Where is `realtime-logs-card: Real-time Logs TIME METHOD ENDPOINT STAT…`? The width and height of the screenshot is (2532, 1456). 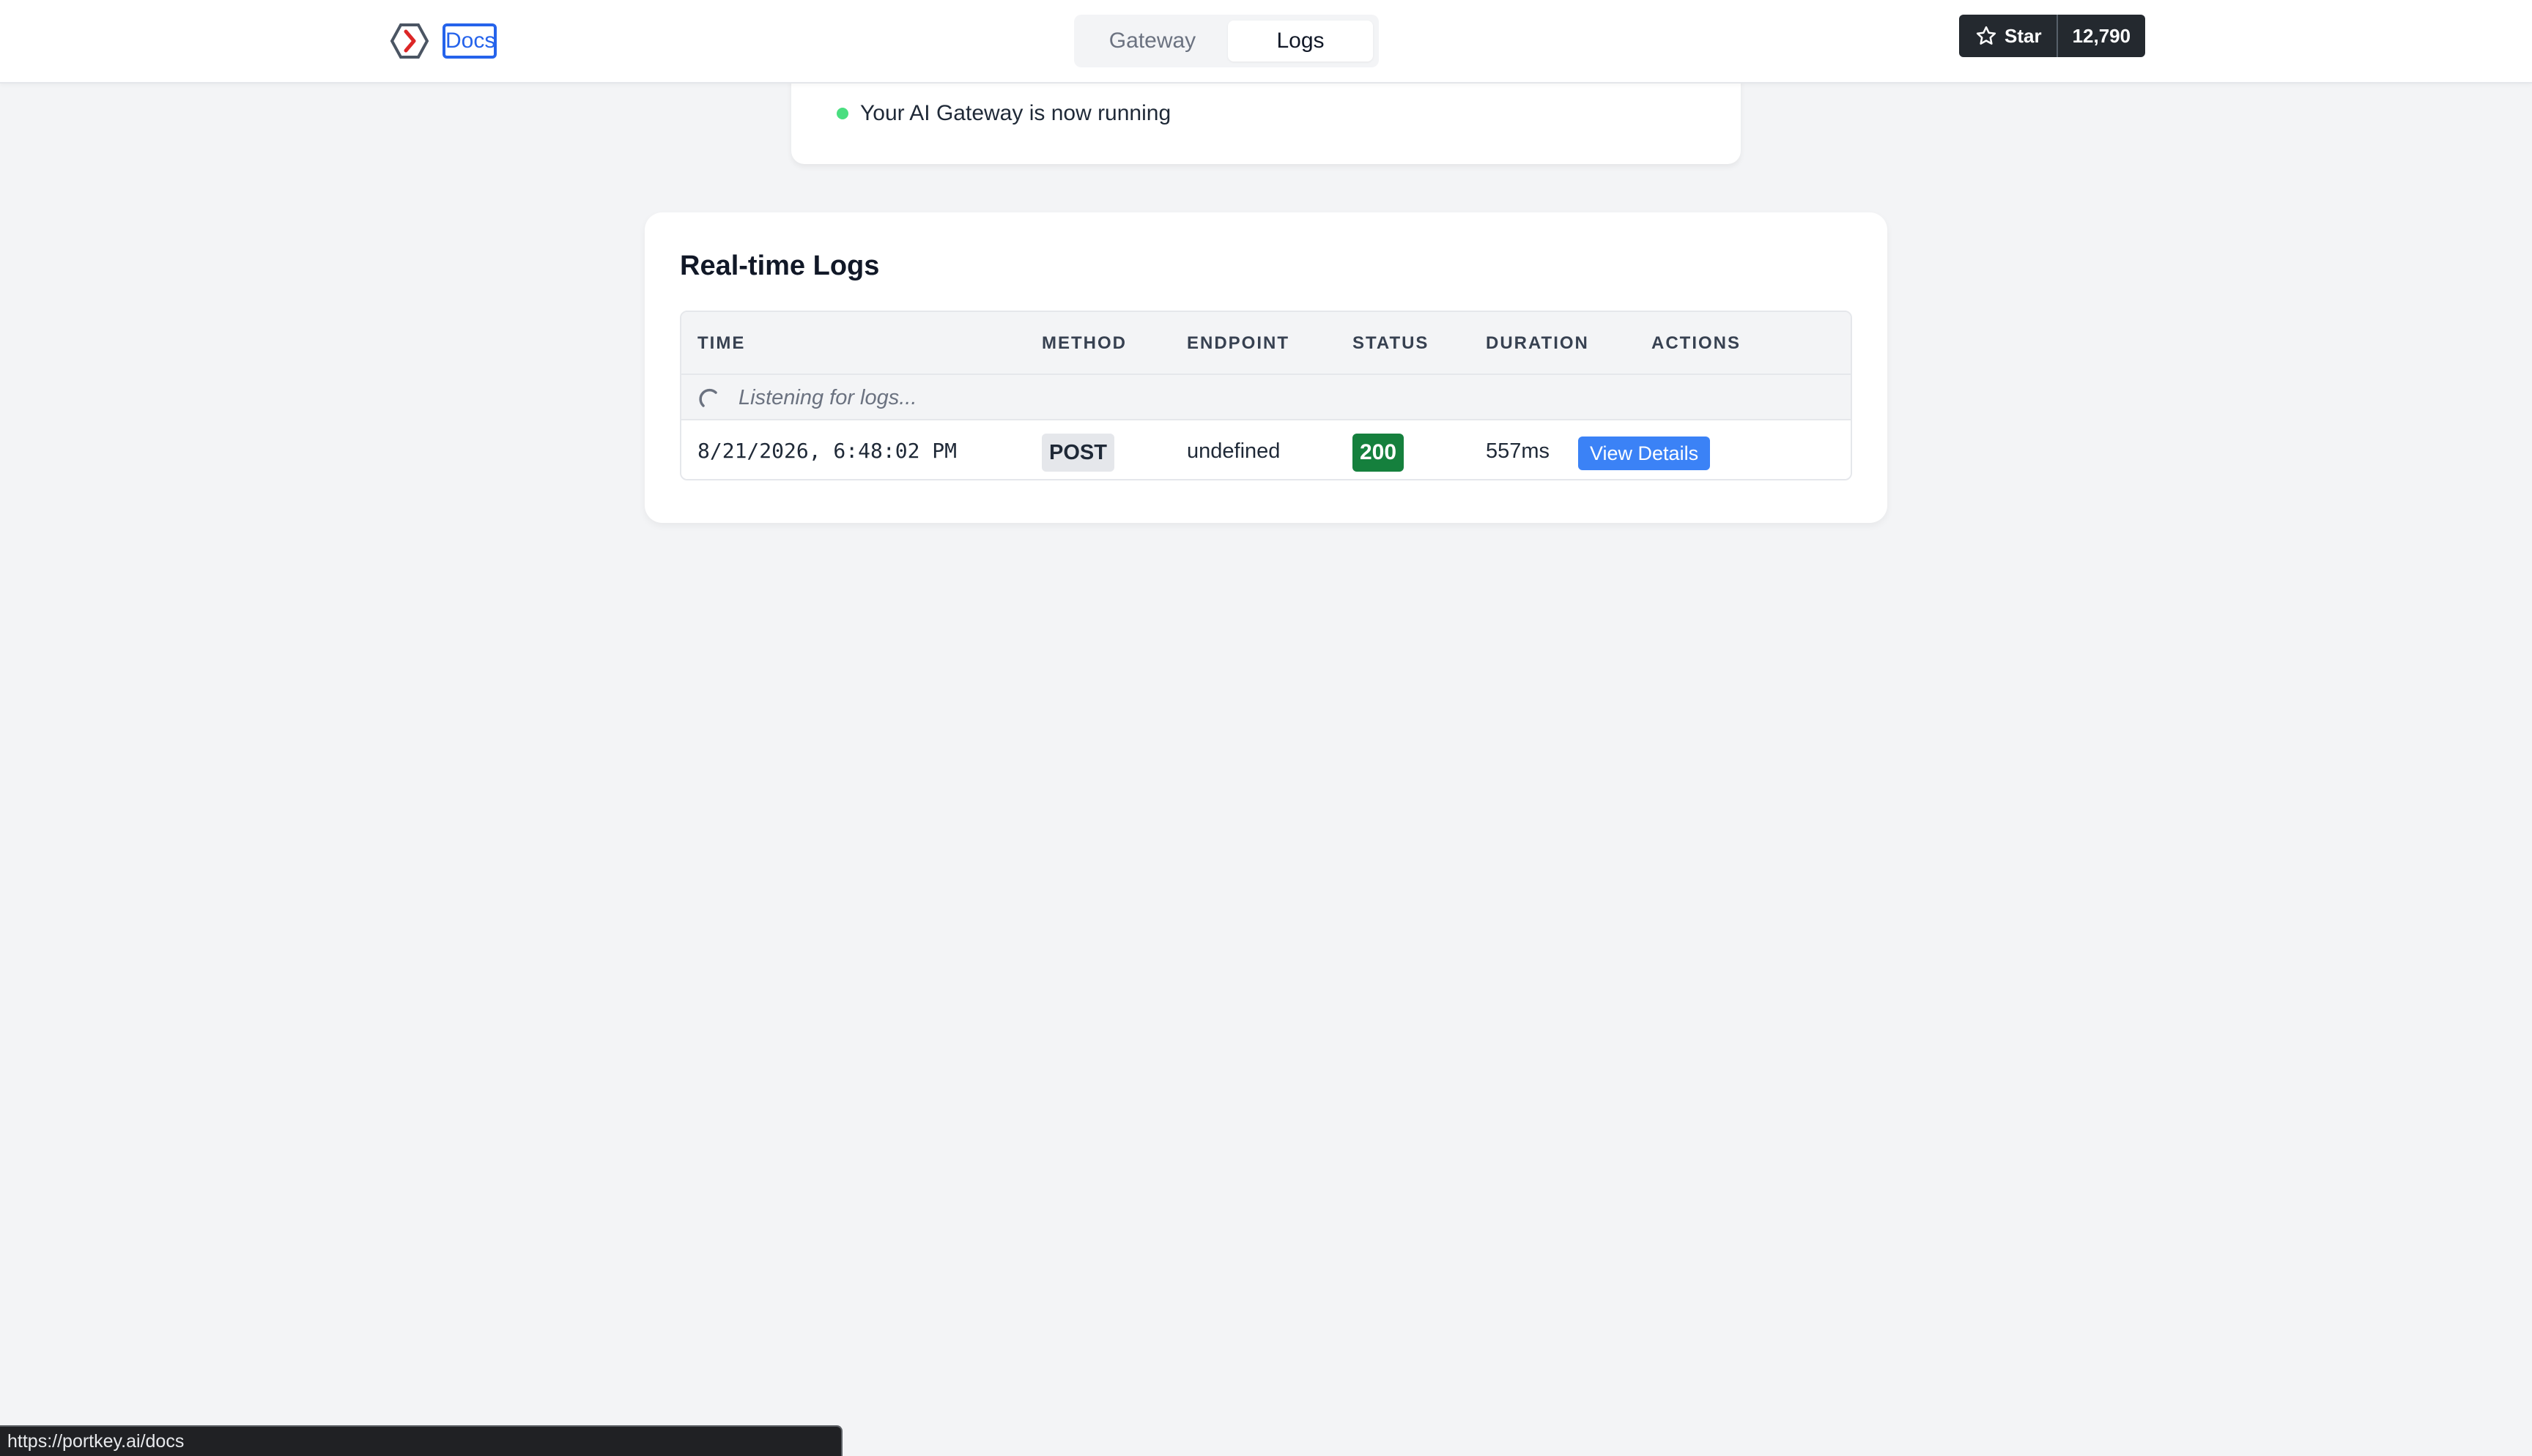 realtime-logs-card: Real-time Logs TIME METHOD ENDPOINT STAT… is located at coordinates (1266, 368).